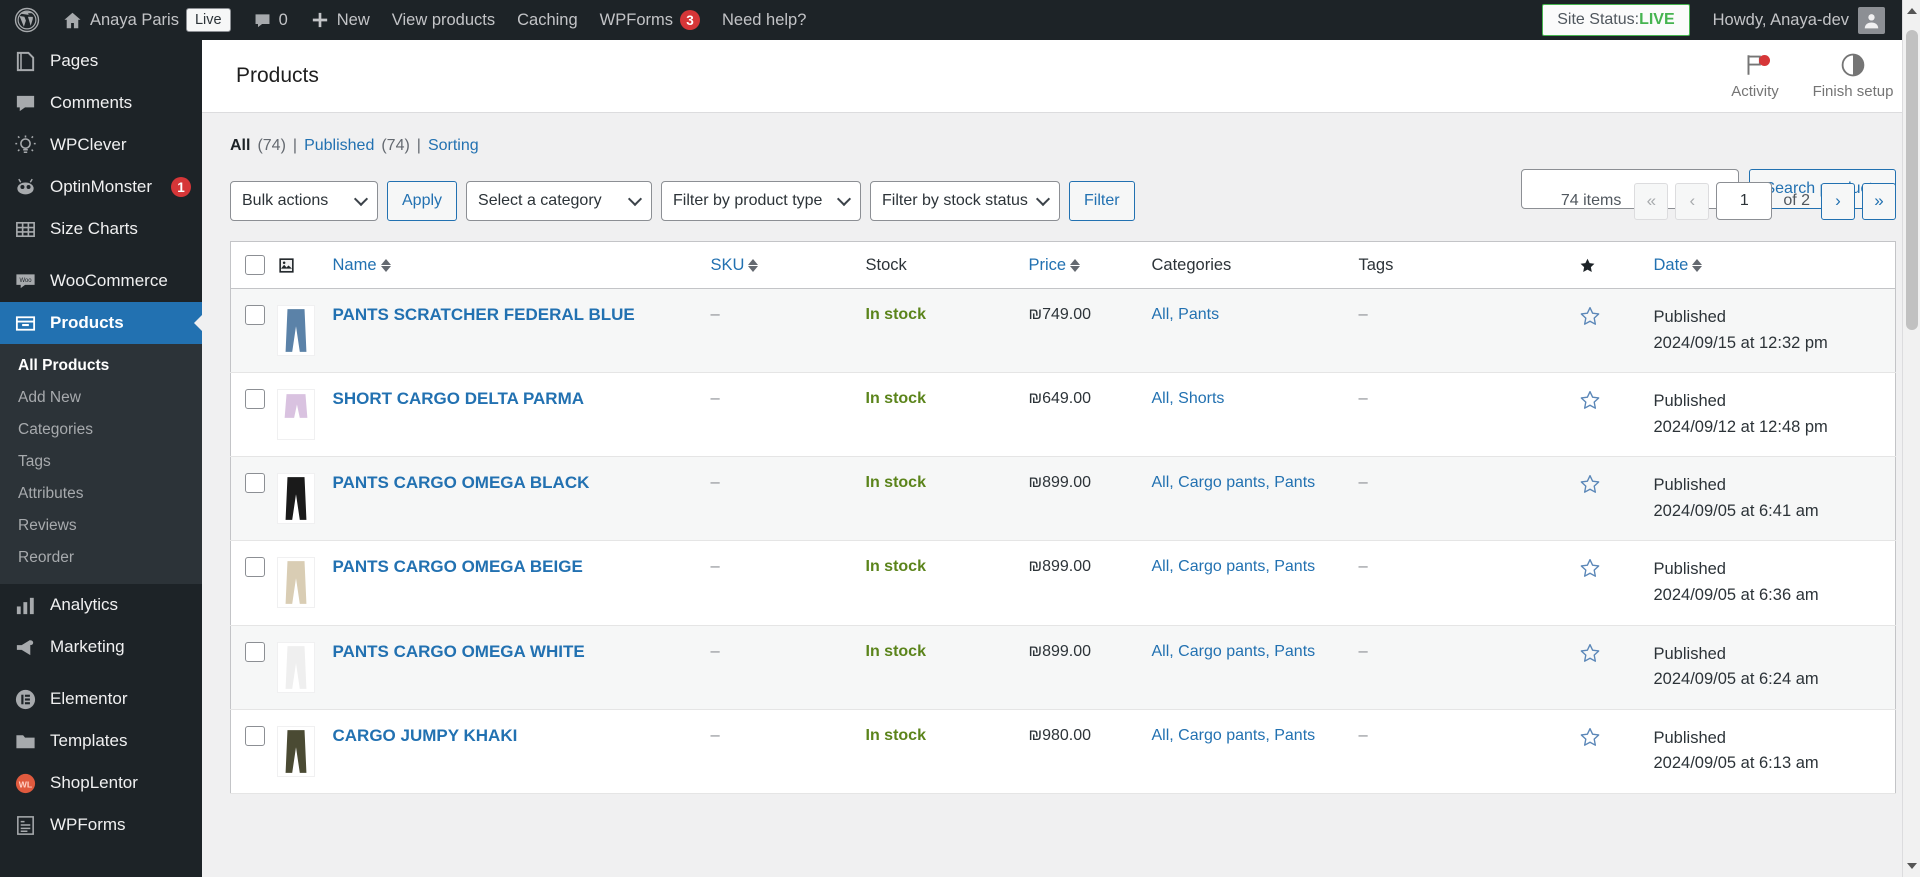  Describe the element at coordinates (458, 566) in the screenshot. I see `product-name-link: PANTS CARGO OMEGA BEIGE` at that location.